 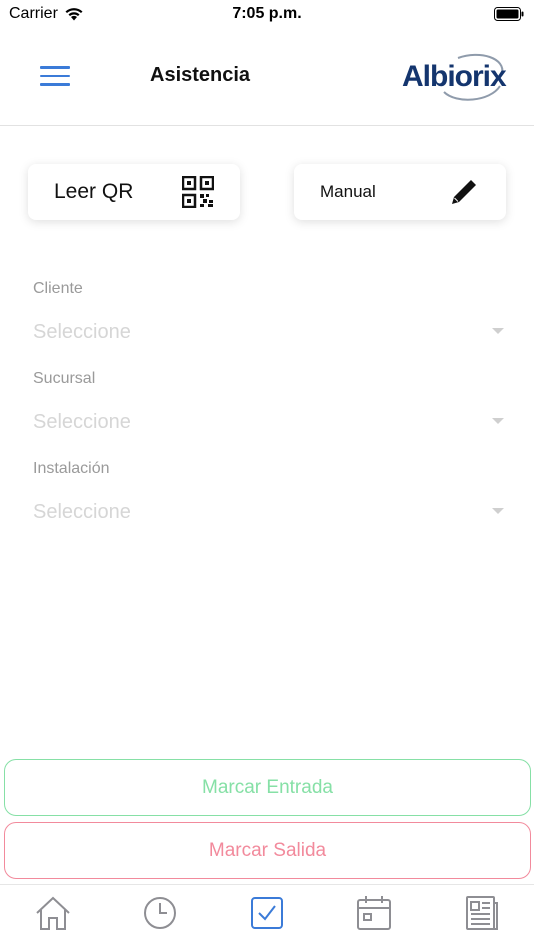 I want to click on tab-bar, so click(x=267, y=917).